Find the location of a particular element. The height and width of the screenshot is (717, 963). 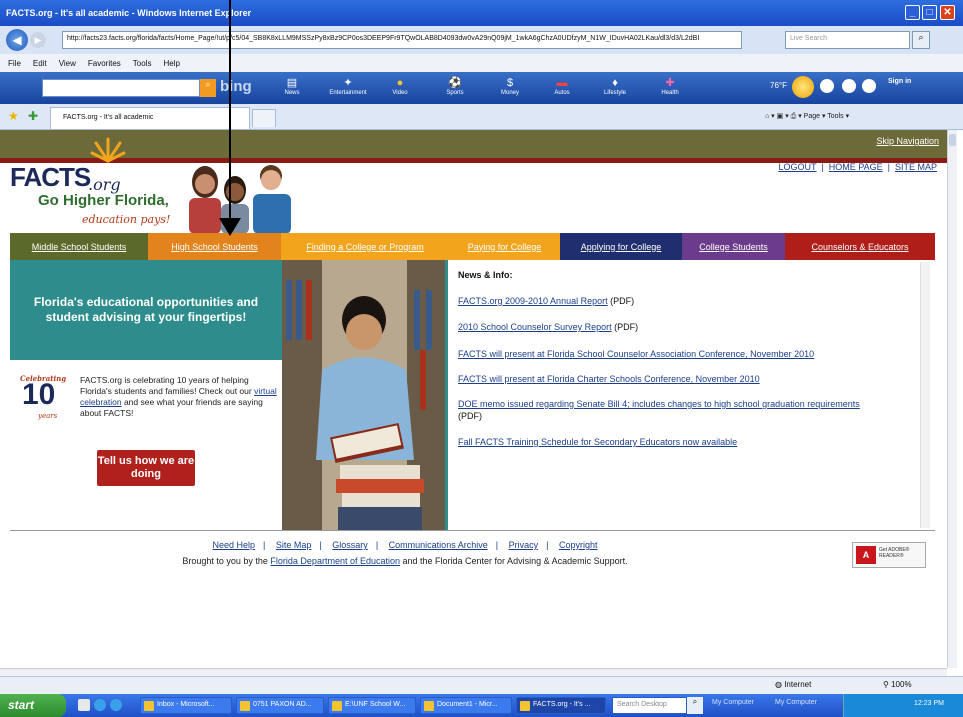

bing-item-entertainment: ✦ Entertainment is located at coordinates (348, 86).